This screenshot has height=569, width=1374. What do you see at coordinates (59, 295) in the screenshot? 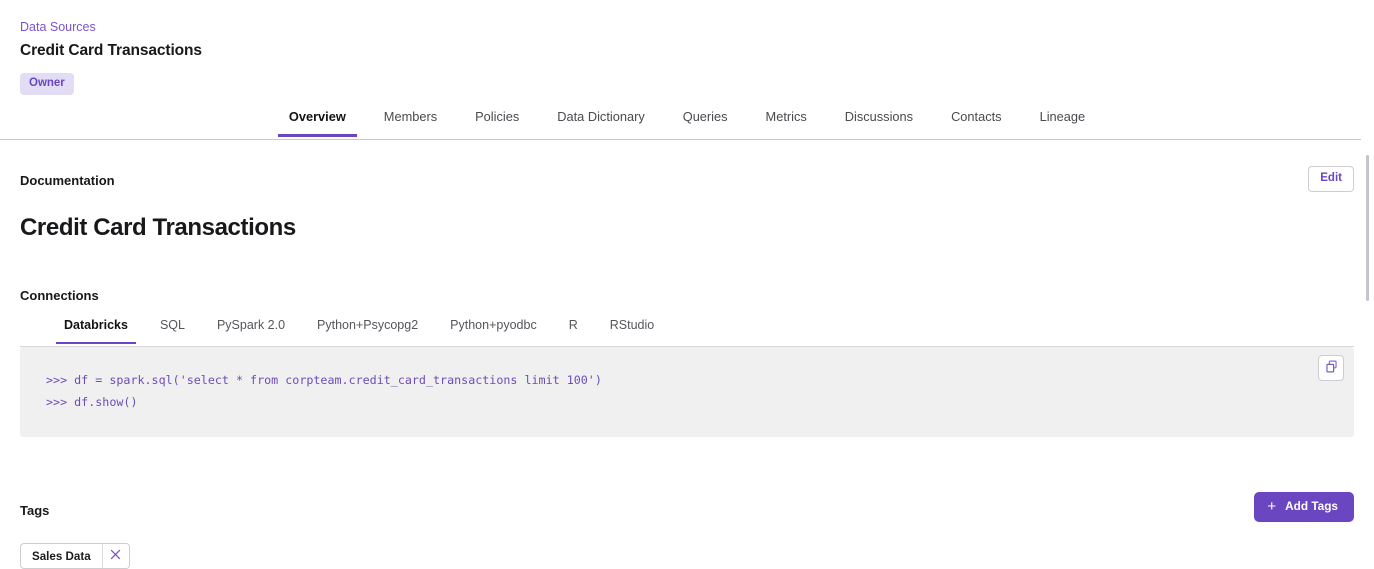
I see `connections-label: Connections` at bounding box center [59, 295].